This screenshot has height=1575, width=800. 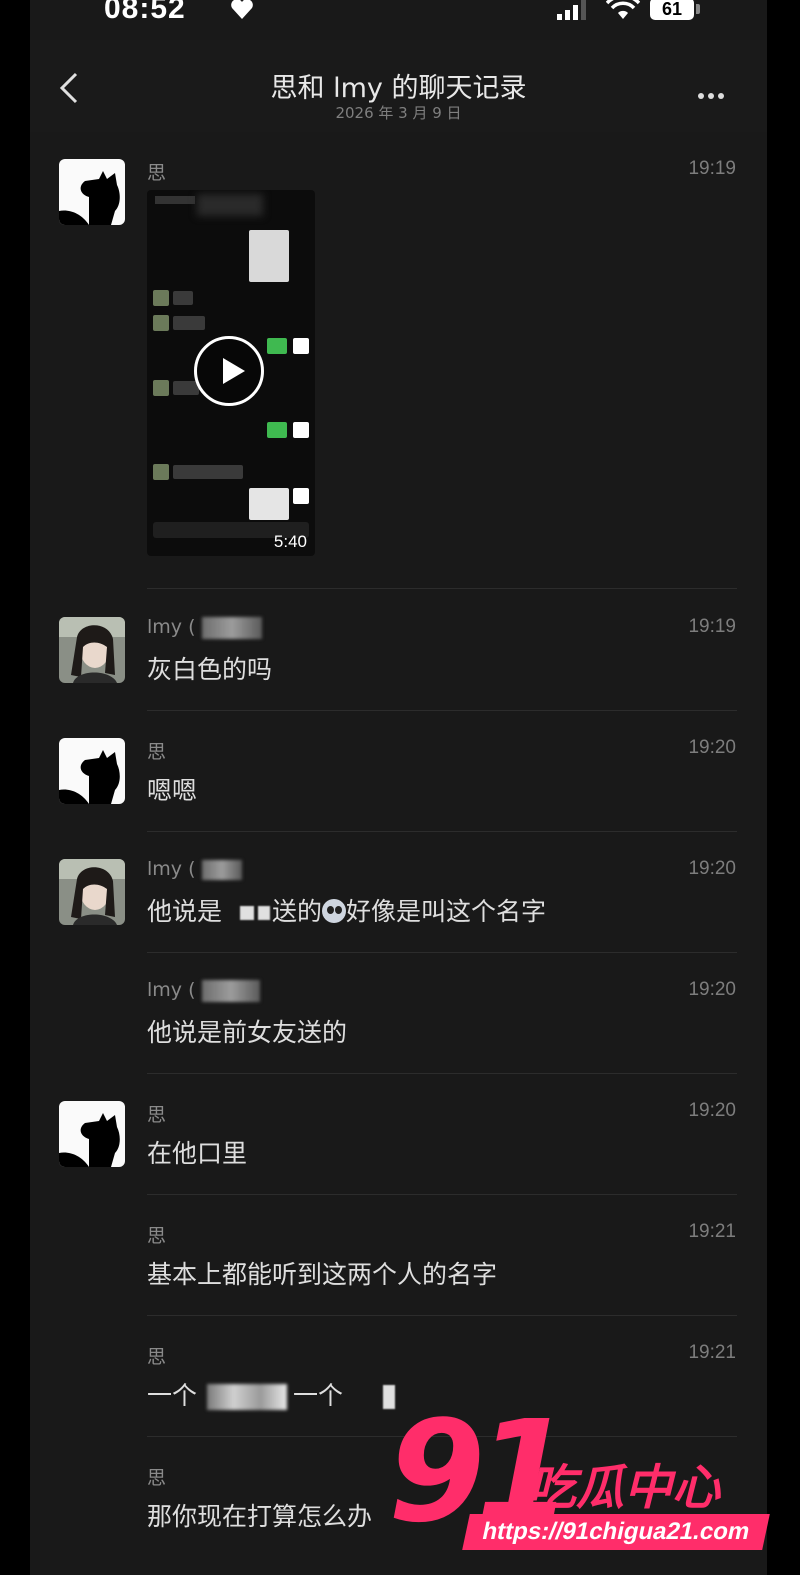 What do you see at coordinates (260, 1516) in the screenshot?
I see `message-text: 那你现在打算怎么办` at bounding box center [260, 1516].